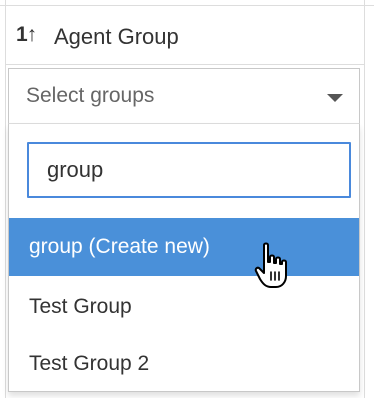 The image size is (374, 398). What do you see at coordinates (189, 170) in the screenshot?
I see `group-search-input` at bounding box center [189, 170].